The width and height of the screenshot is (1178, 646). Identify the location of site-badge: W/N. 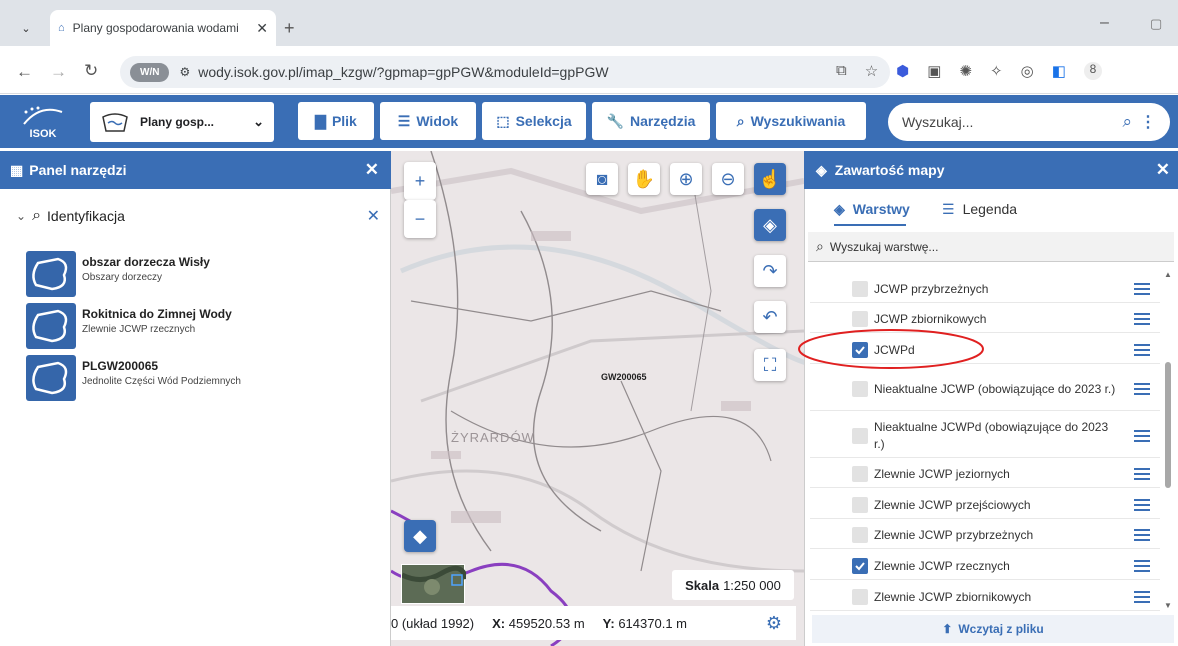
(150, 72).